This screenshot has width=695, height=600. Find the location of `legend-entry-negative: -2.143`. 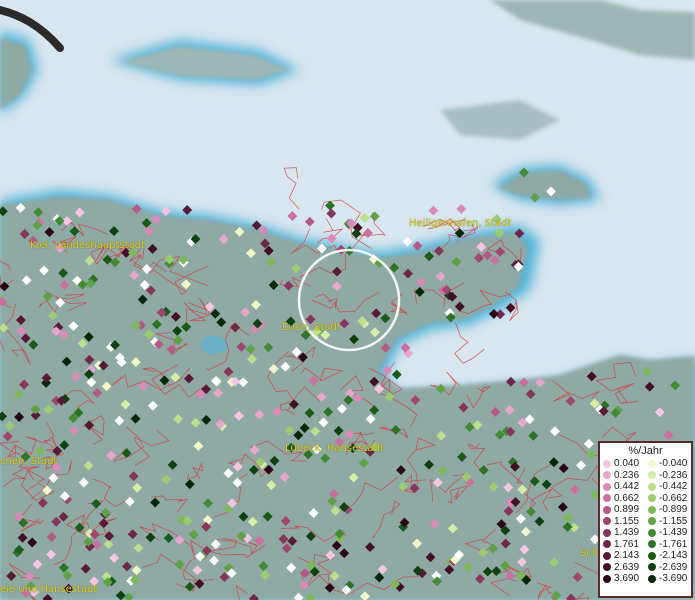

legend-entry-negative: -2.143 is located at coordinates (667, 555).